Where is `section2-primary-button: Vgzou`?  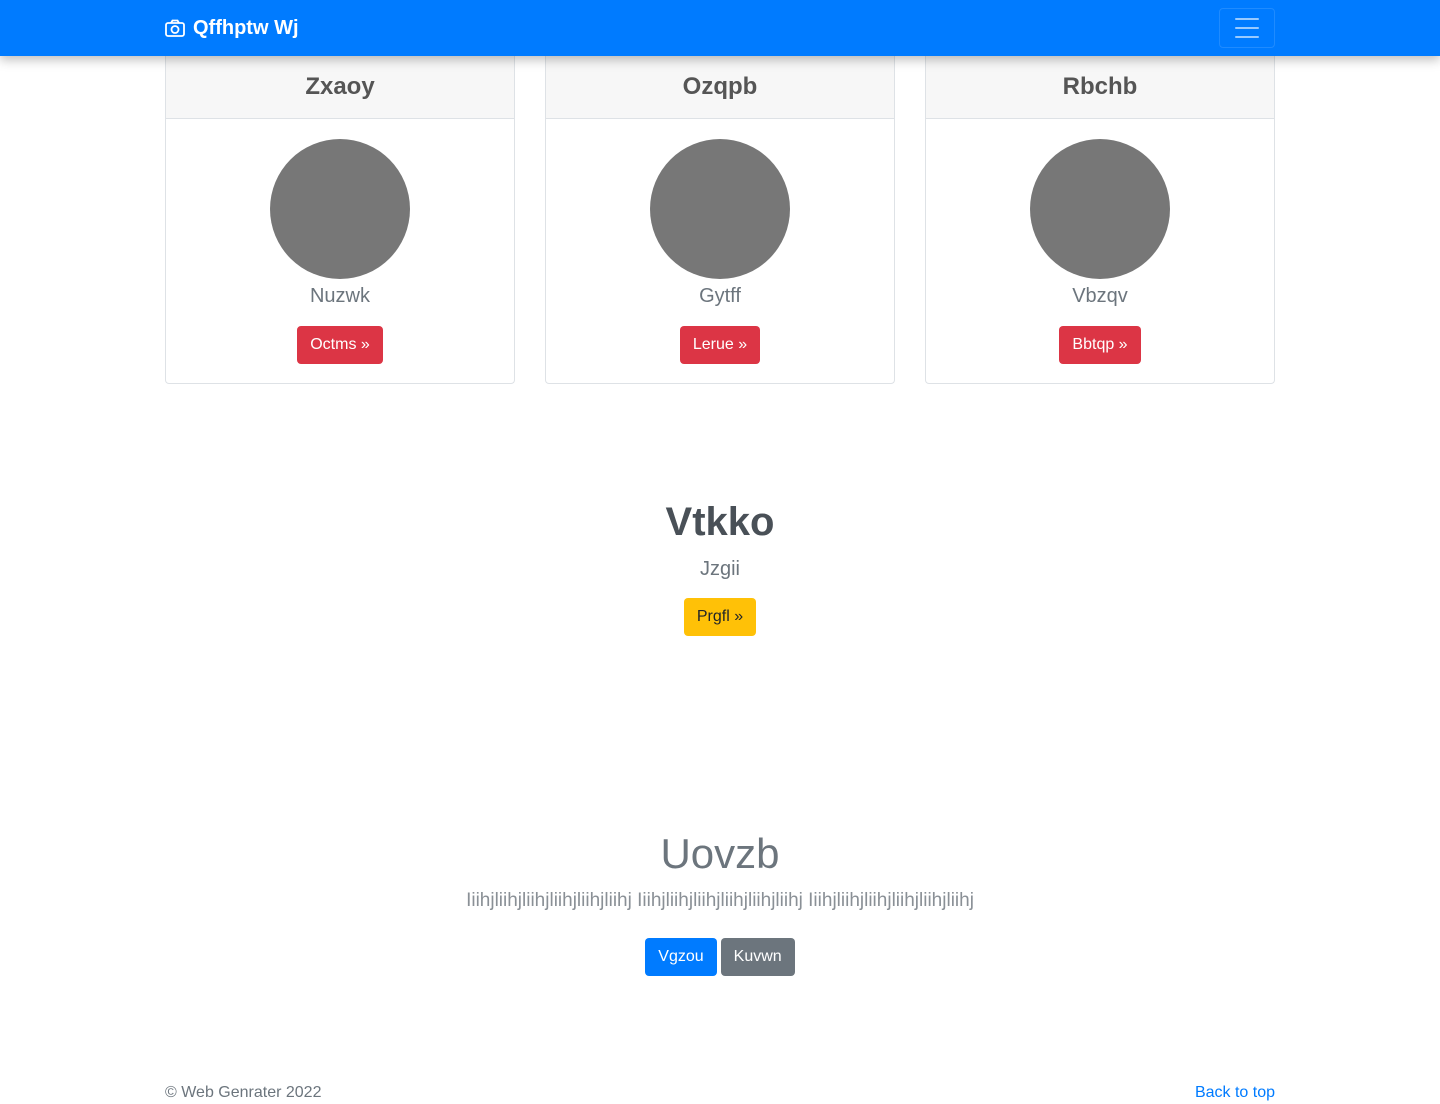 section2-primary-button: Vgzou is located at coordinates (681, 957).